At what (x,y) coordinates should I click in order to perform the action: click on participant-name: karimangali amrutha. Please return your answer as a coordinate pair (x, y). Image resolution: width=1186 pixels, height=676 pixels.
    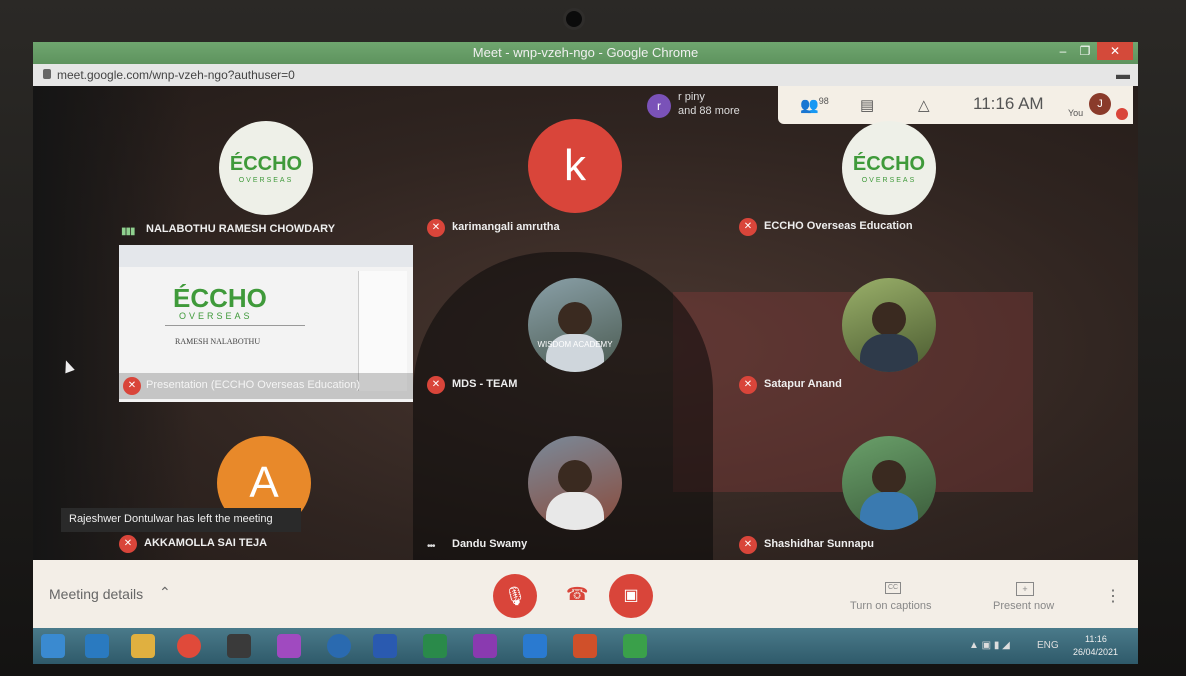
    Looking at the image, I should click on (506, 227).